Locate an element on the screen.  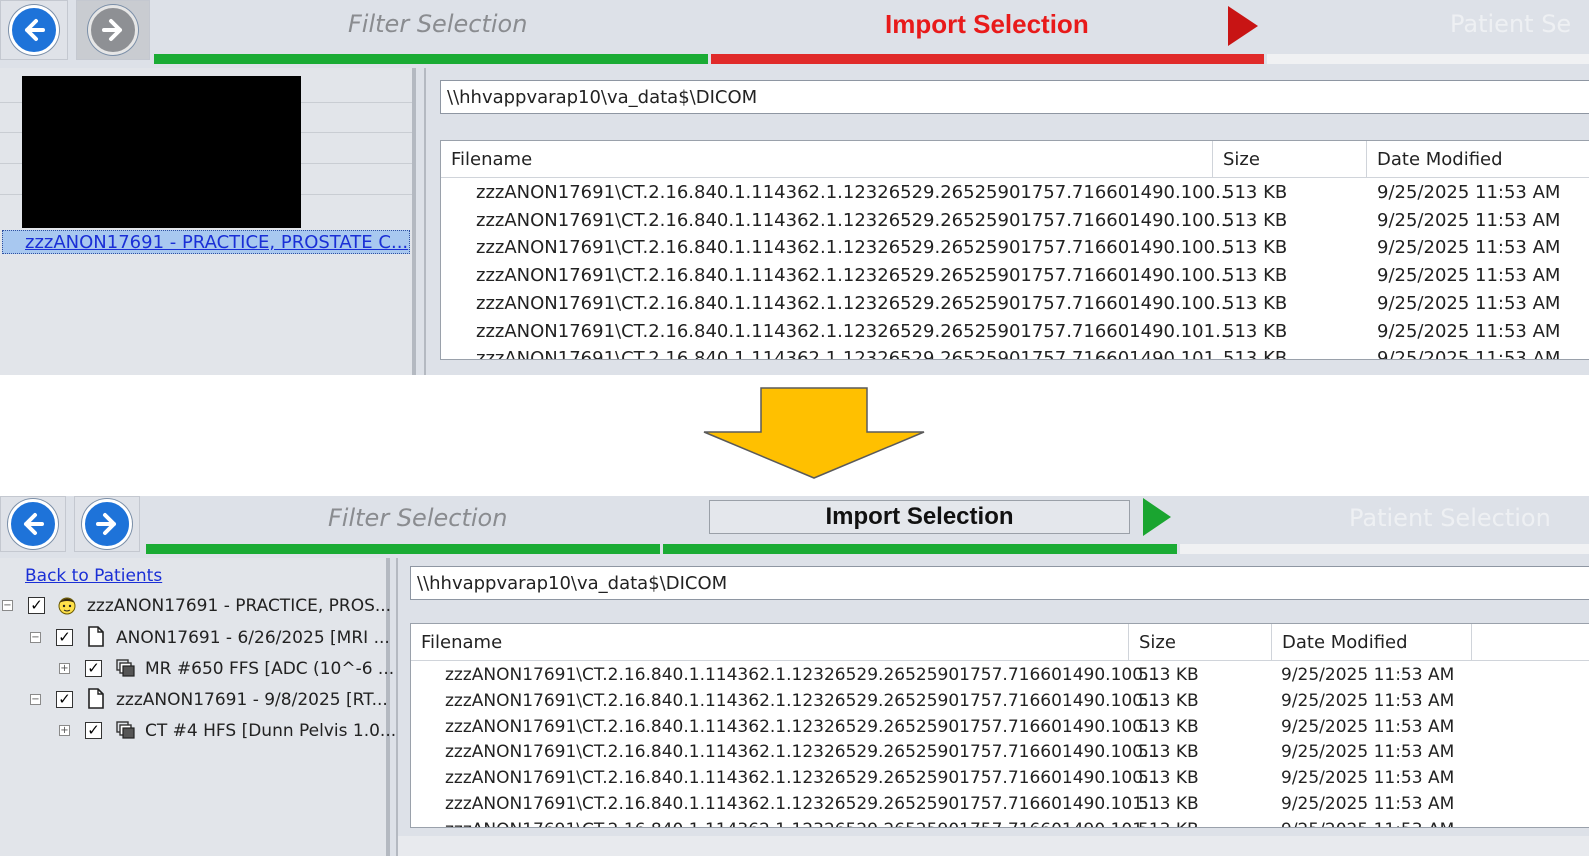
back-to-patients-link: Back to Patients is located at coordinates (93, 576).